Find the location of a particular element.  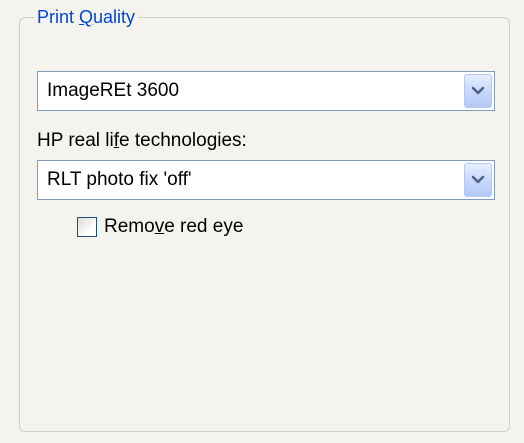

print-quality-group-title: Print Quality is located at coordinates (86, 17).